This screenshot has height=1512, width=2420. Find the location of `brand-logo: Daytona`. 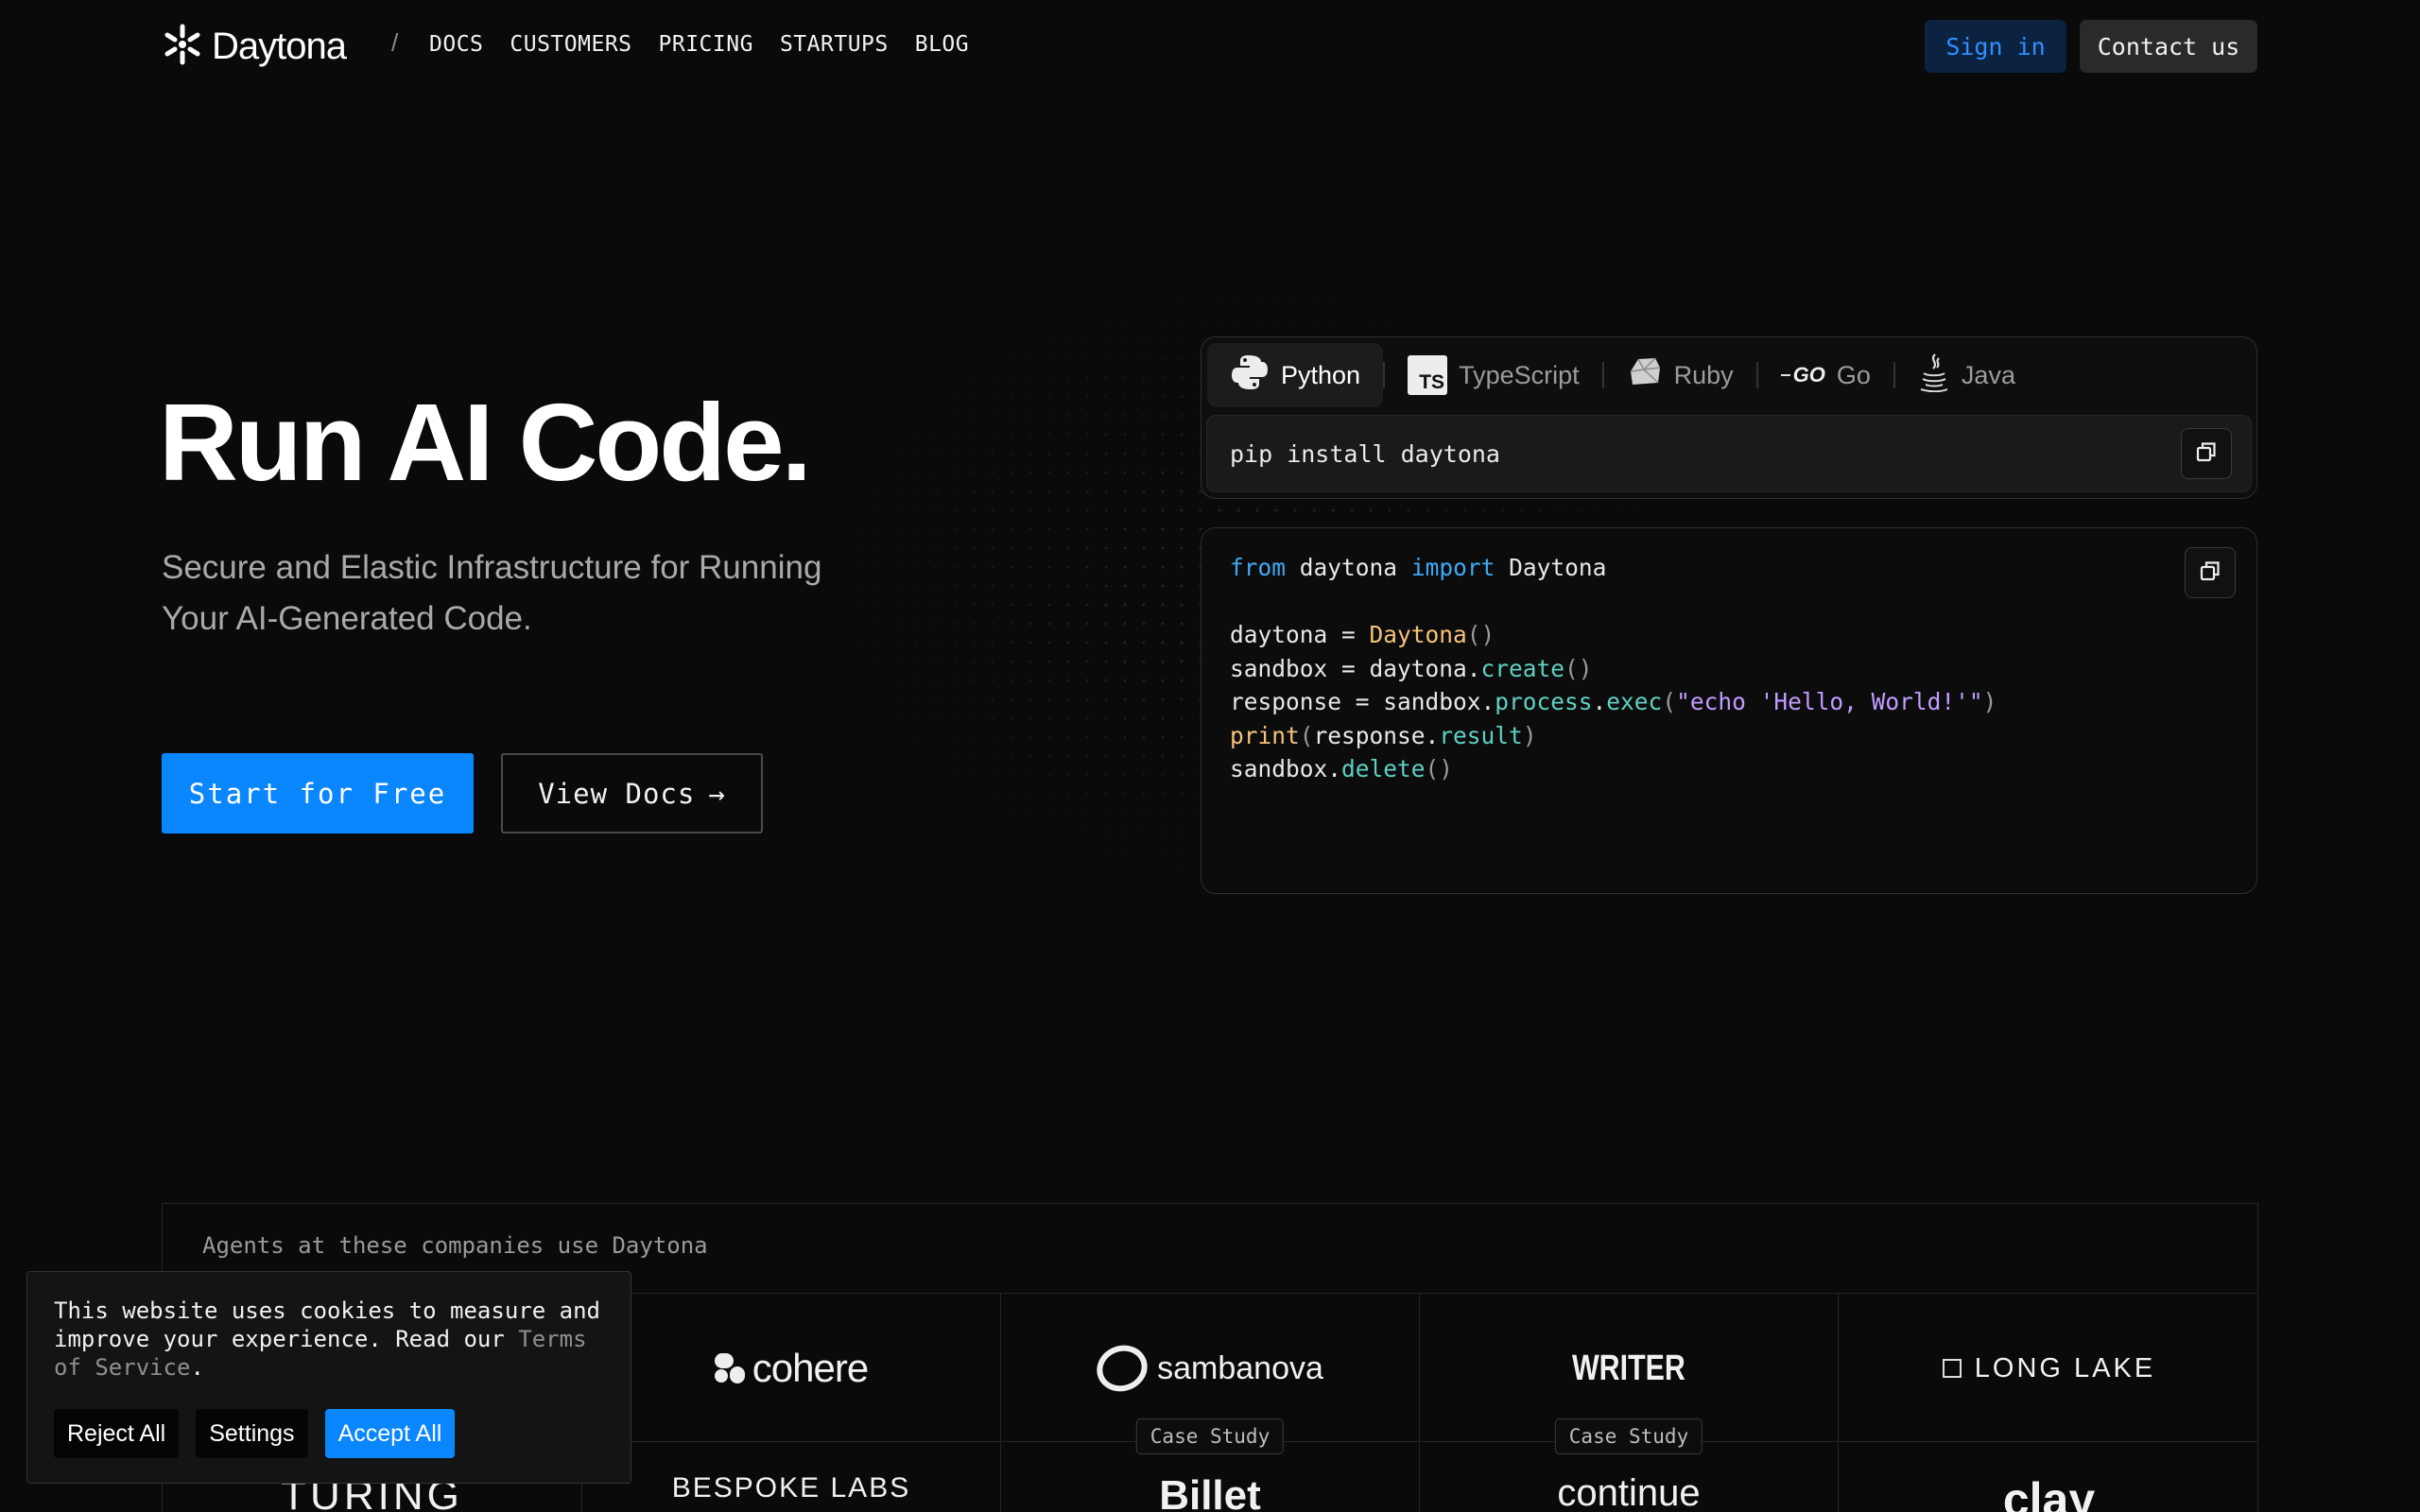

brand-logo: Daytona is located at coordinates (255, 47).